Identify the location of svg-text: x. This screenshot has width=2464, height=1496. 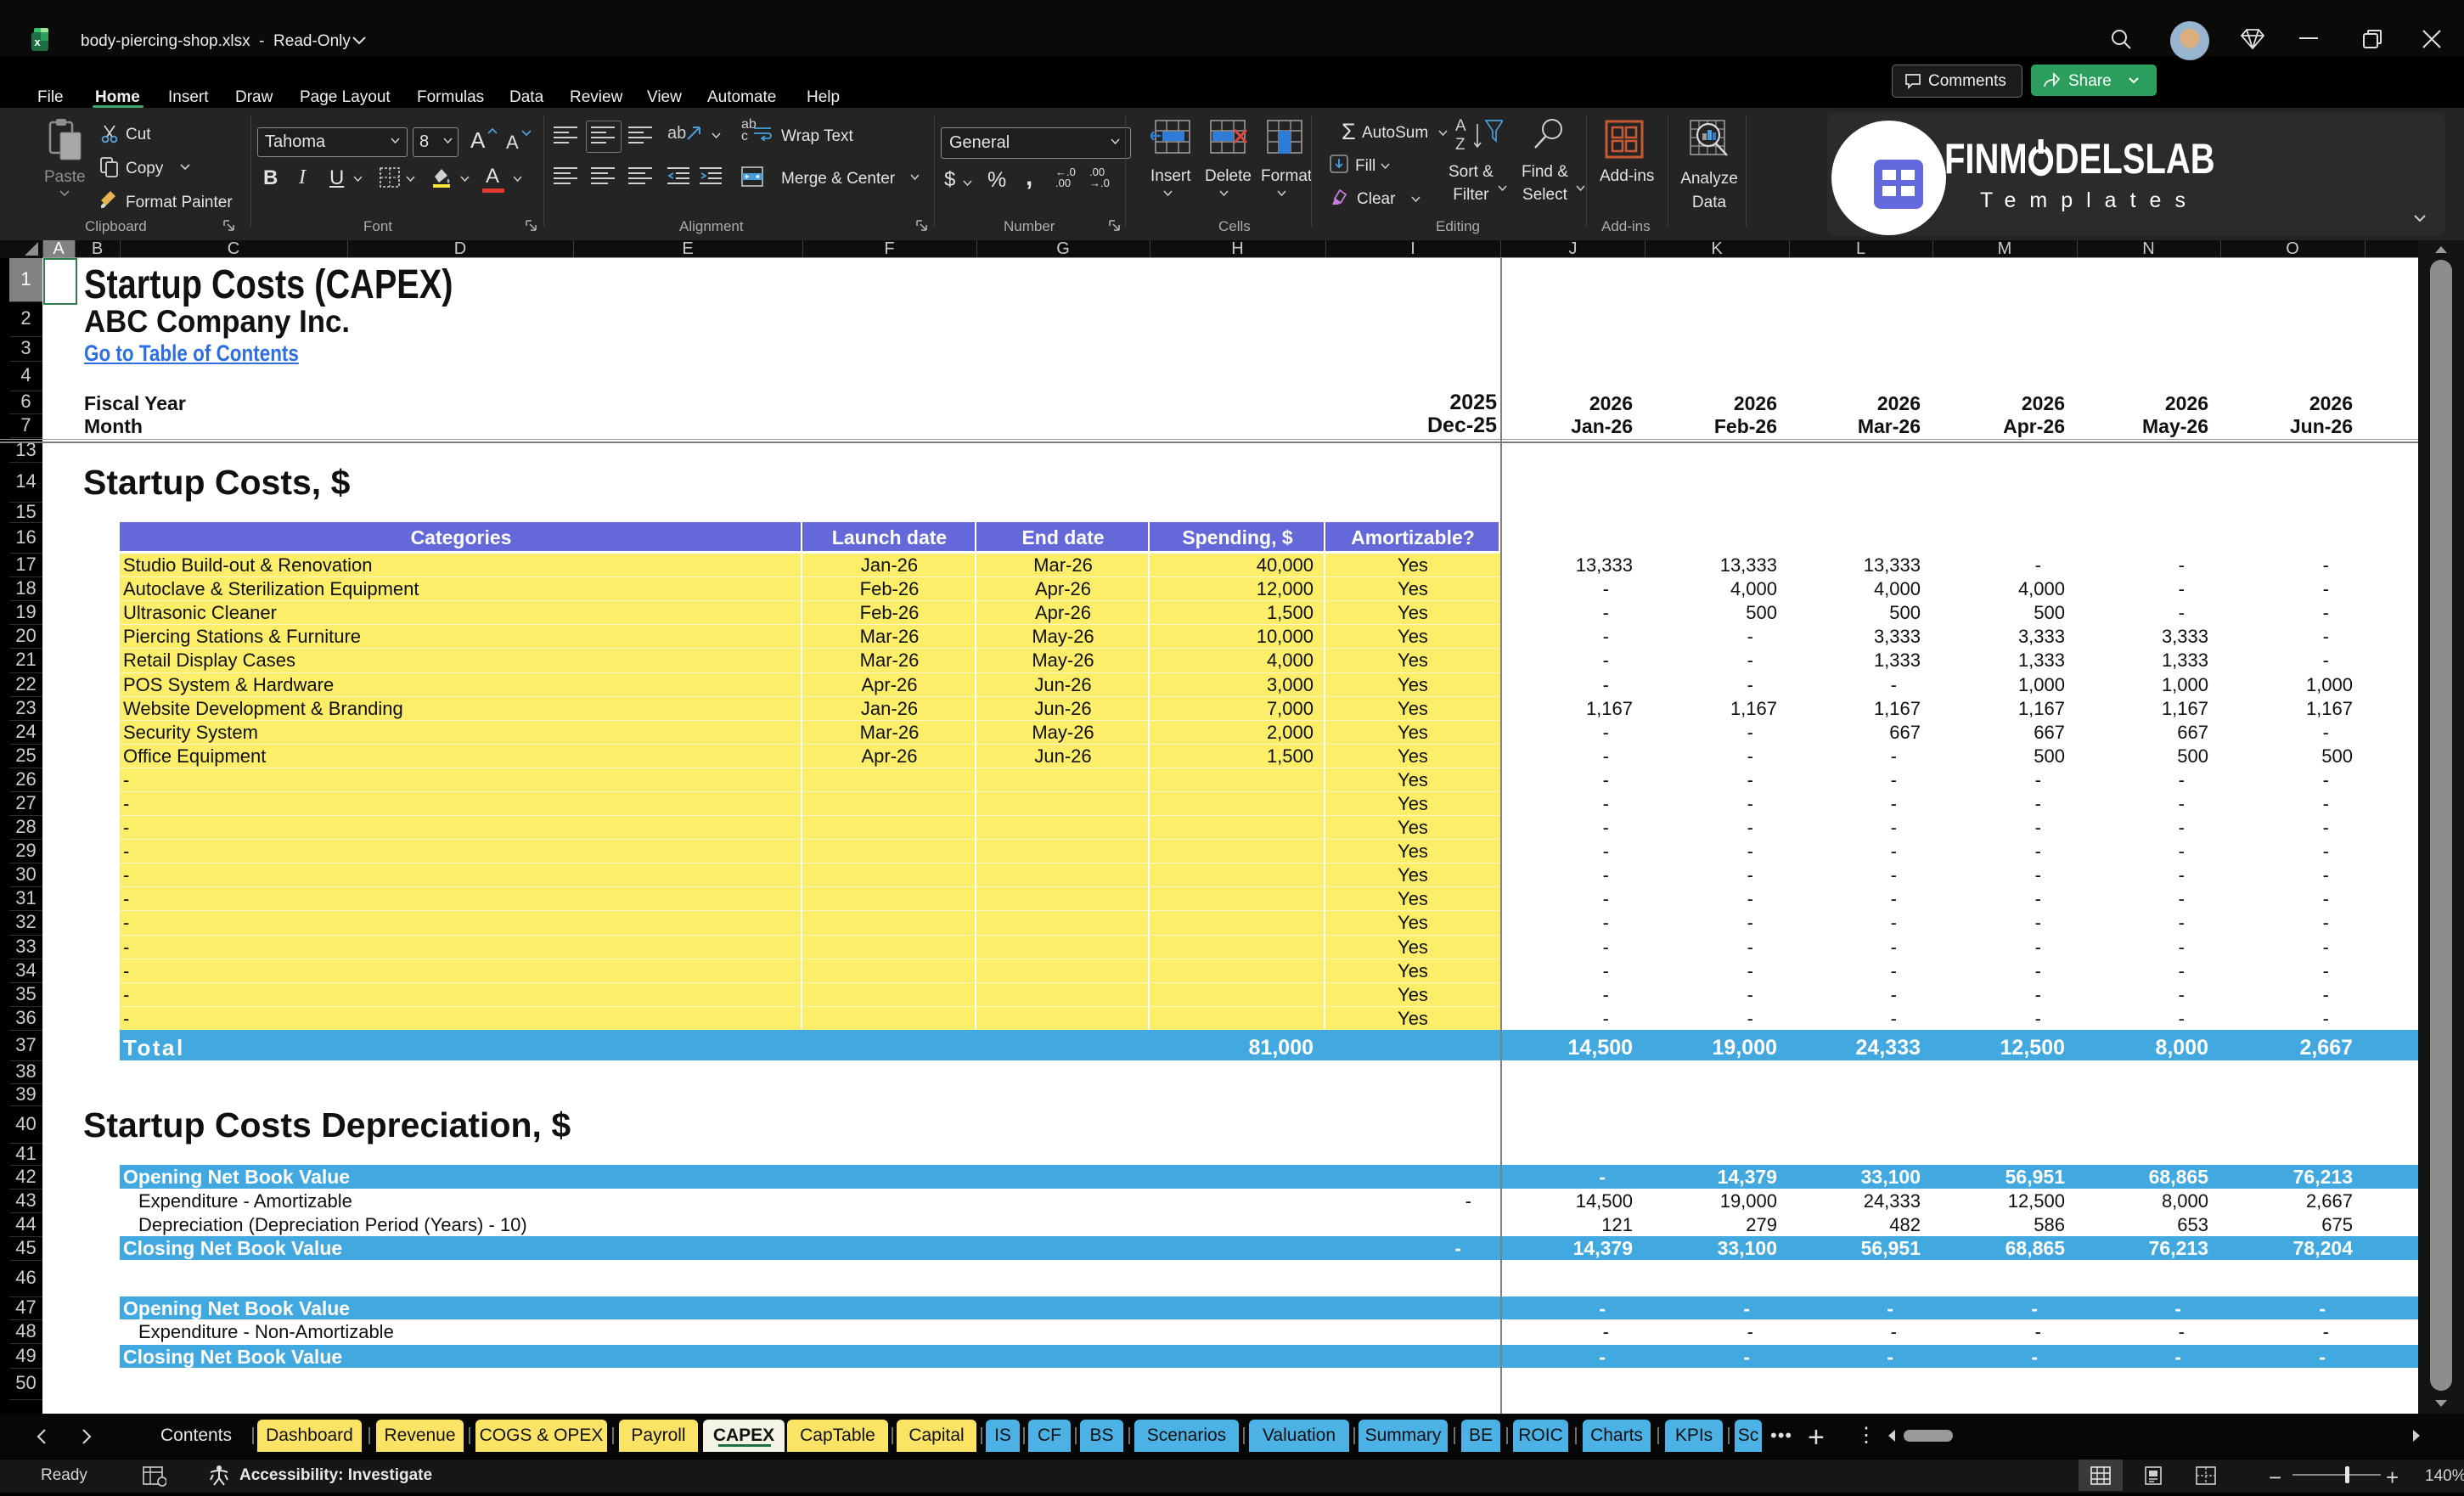
(37, 42).